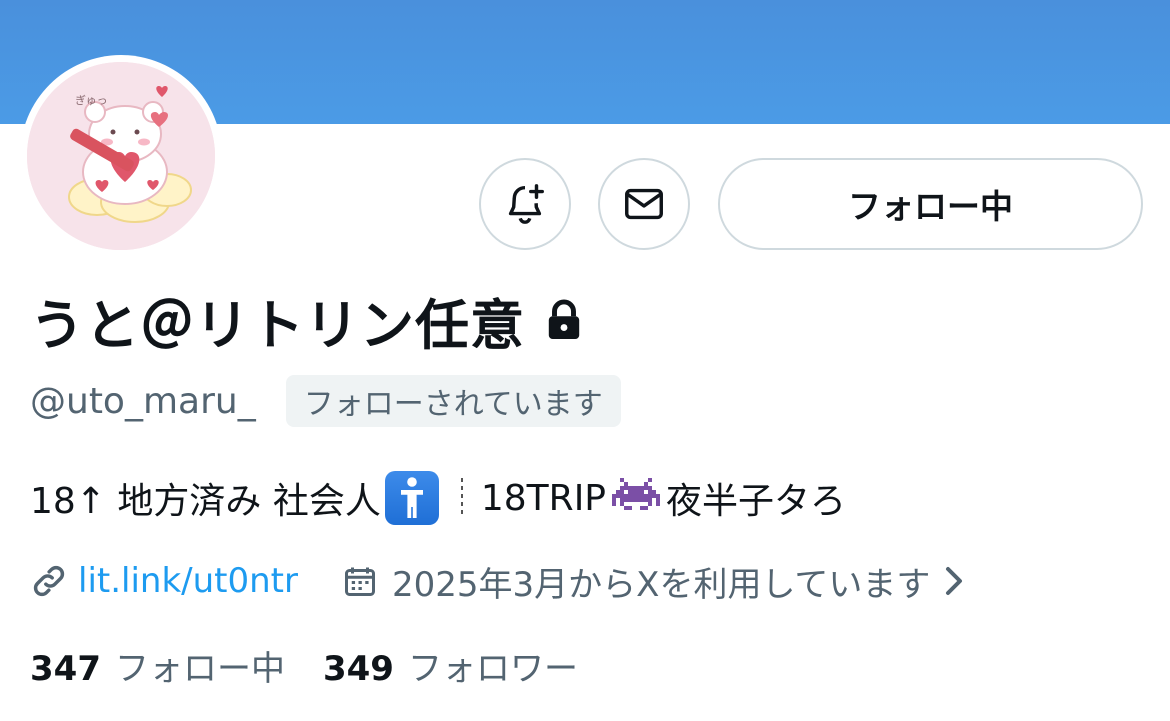 This screenshot has height=721, width=1170. I want to click on followers-stat: 349 フォロワー, so click(450, 665).